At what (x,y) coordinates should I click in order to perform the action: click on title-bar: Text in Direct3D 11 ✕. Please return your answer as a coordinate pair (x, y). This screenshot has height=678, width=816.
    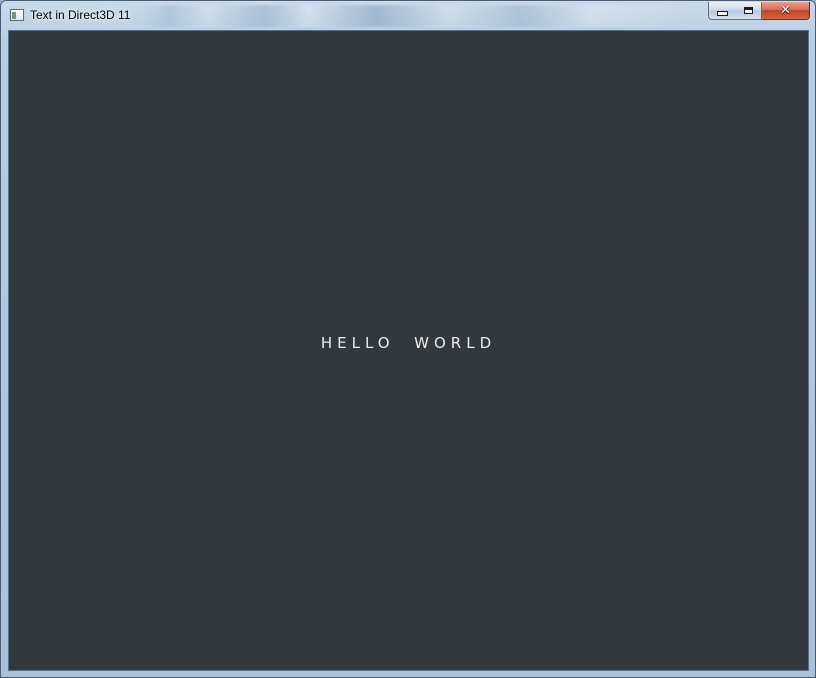
    Looking at the image, I should click on (408, 15).